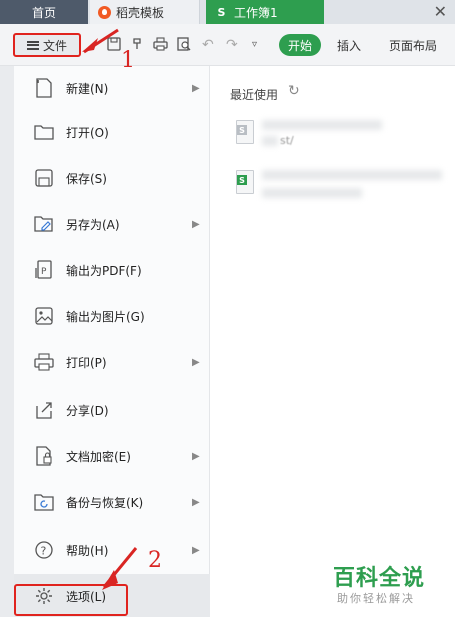 The width and height of the screenshot is (455, 617). Describe the element at coordinates (379, 578) in the screenshot. I see `watermark-logo: 百科全说` at that location.